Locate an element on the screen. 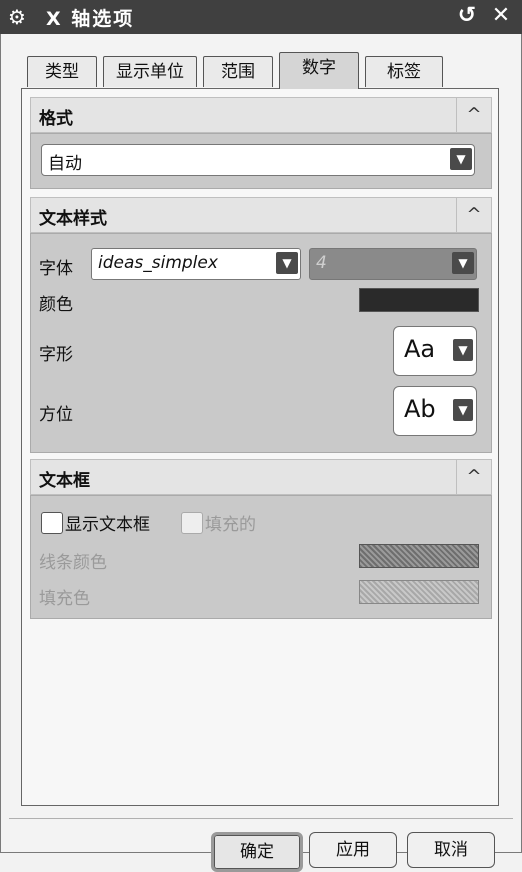 The image size is (522, 872). font-style-button: Aa ▼ is located at coordinates (435, 351).